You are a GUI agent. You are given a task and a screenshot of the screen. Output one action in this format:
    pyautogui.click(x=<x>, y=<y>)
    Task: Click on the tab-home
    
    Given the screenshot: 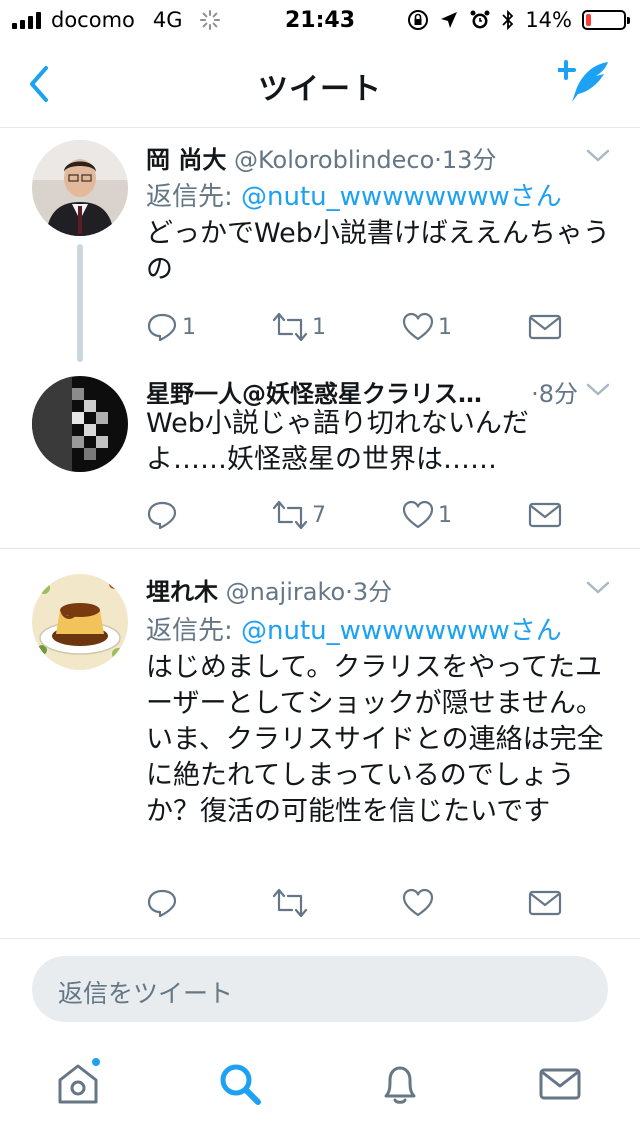 What is the action you would take?
    pyautogui.click(x=78, y=1086)
    